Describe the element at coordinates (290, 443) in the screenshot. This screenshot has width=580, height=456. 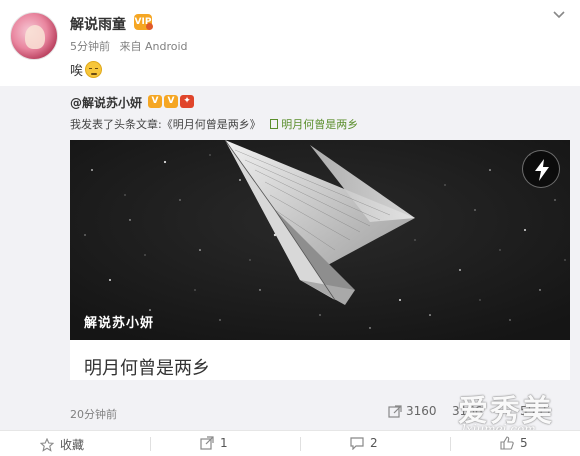
I see `post-action-bar: 收藏 1 2 5` at that location.